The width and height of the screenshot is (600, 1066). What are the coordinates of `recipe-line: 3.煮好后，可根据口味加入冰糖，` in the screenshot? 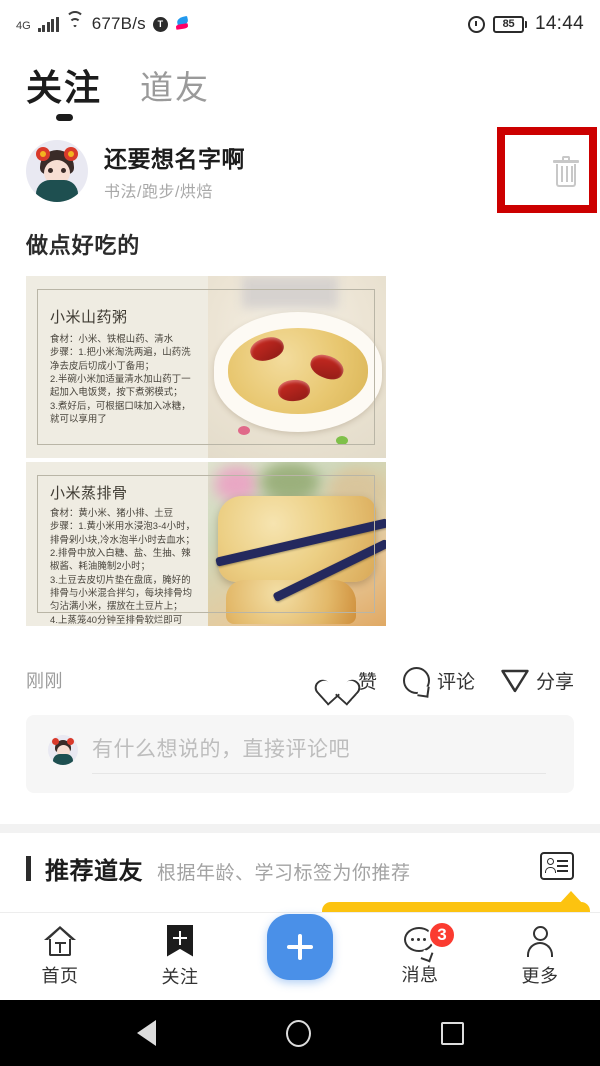 It's located at (120, 405).